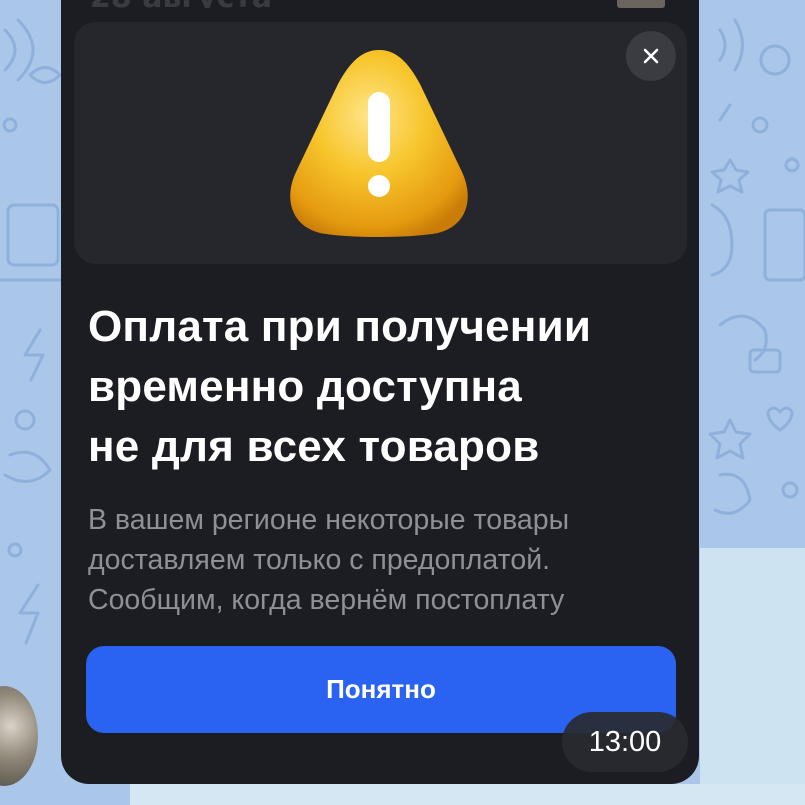 Image resolution: width=805 pixels, height=805 pixels. I want to click on date-label: 28 августа, so click(180, 4).